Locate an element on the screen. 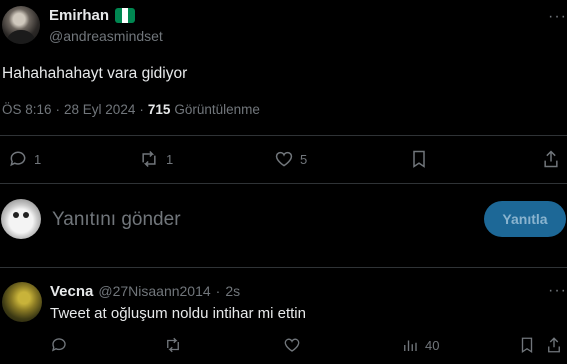 This screenshot has height=364, width=567. author-name: Emirhan is located at coordinates (79, 15).